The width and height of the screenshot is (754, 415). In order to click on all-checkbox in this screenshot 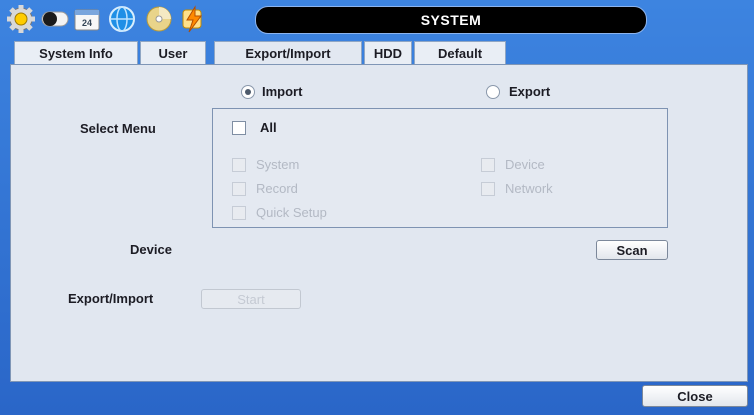, I will do `click(239, 128)`.